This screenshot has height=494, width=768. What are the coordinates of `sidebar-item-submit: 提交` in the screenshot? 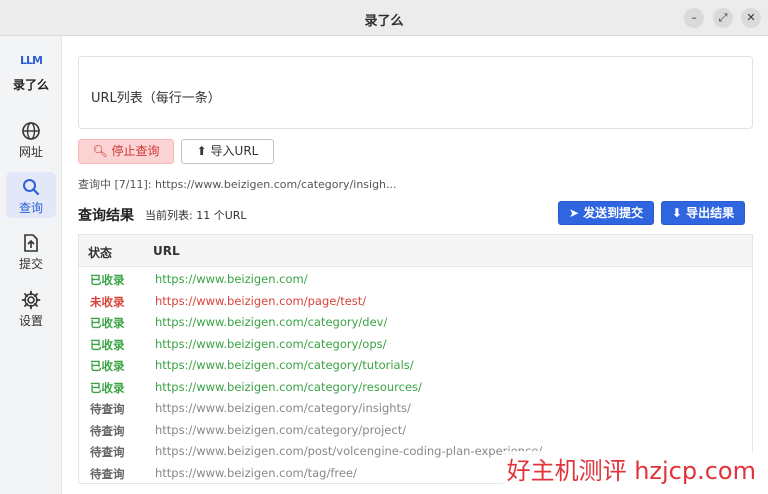 It's located at (31, 251).